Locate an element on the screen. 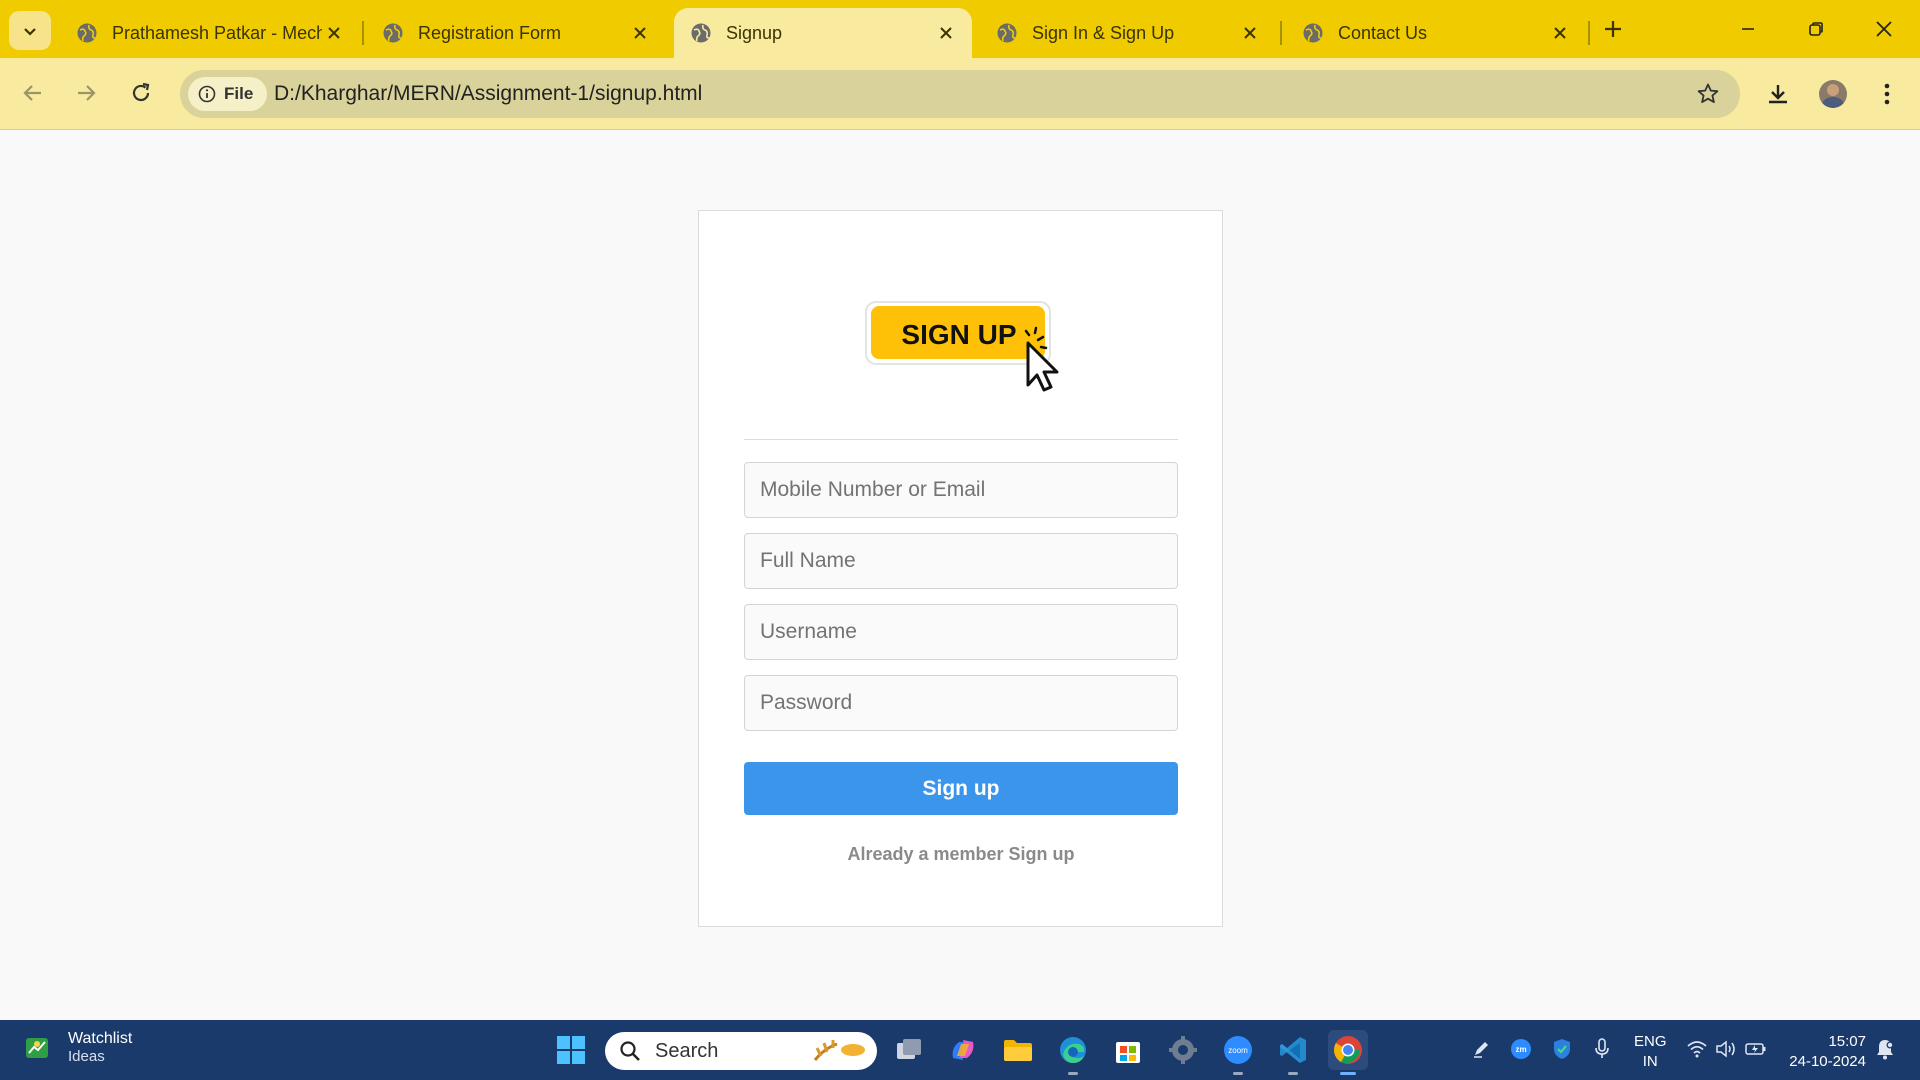 The height and width of the screenshot is (1080, 1920). arrow-right-icon is located at coordinates (87, 93).